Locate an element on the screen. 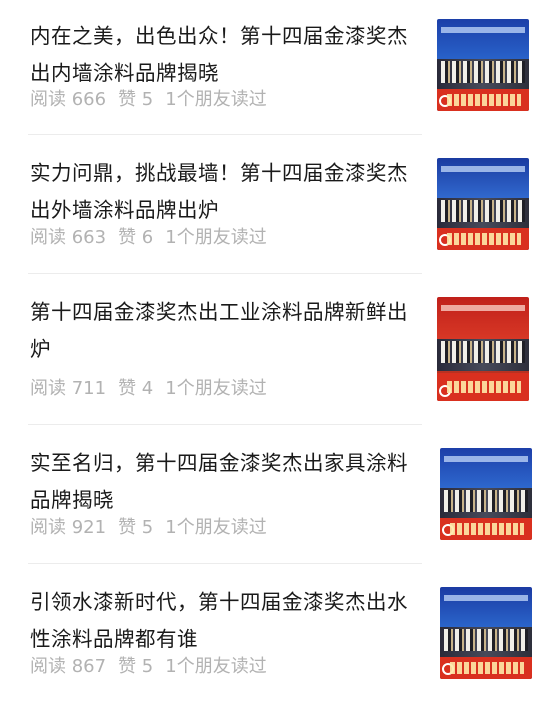 Image resolution: width=554 pixels, height=704 pixels. article-meta: 阅读 711 赞 4 1个朋友读过 is located at coordinates (154, 389).